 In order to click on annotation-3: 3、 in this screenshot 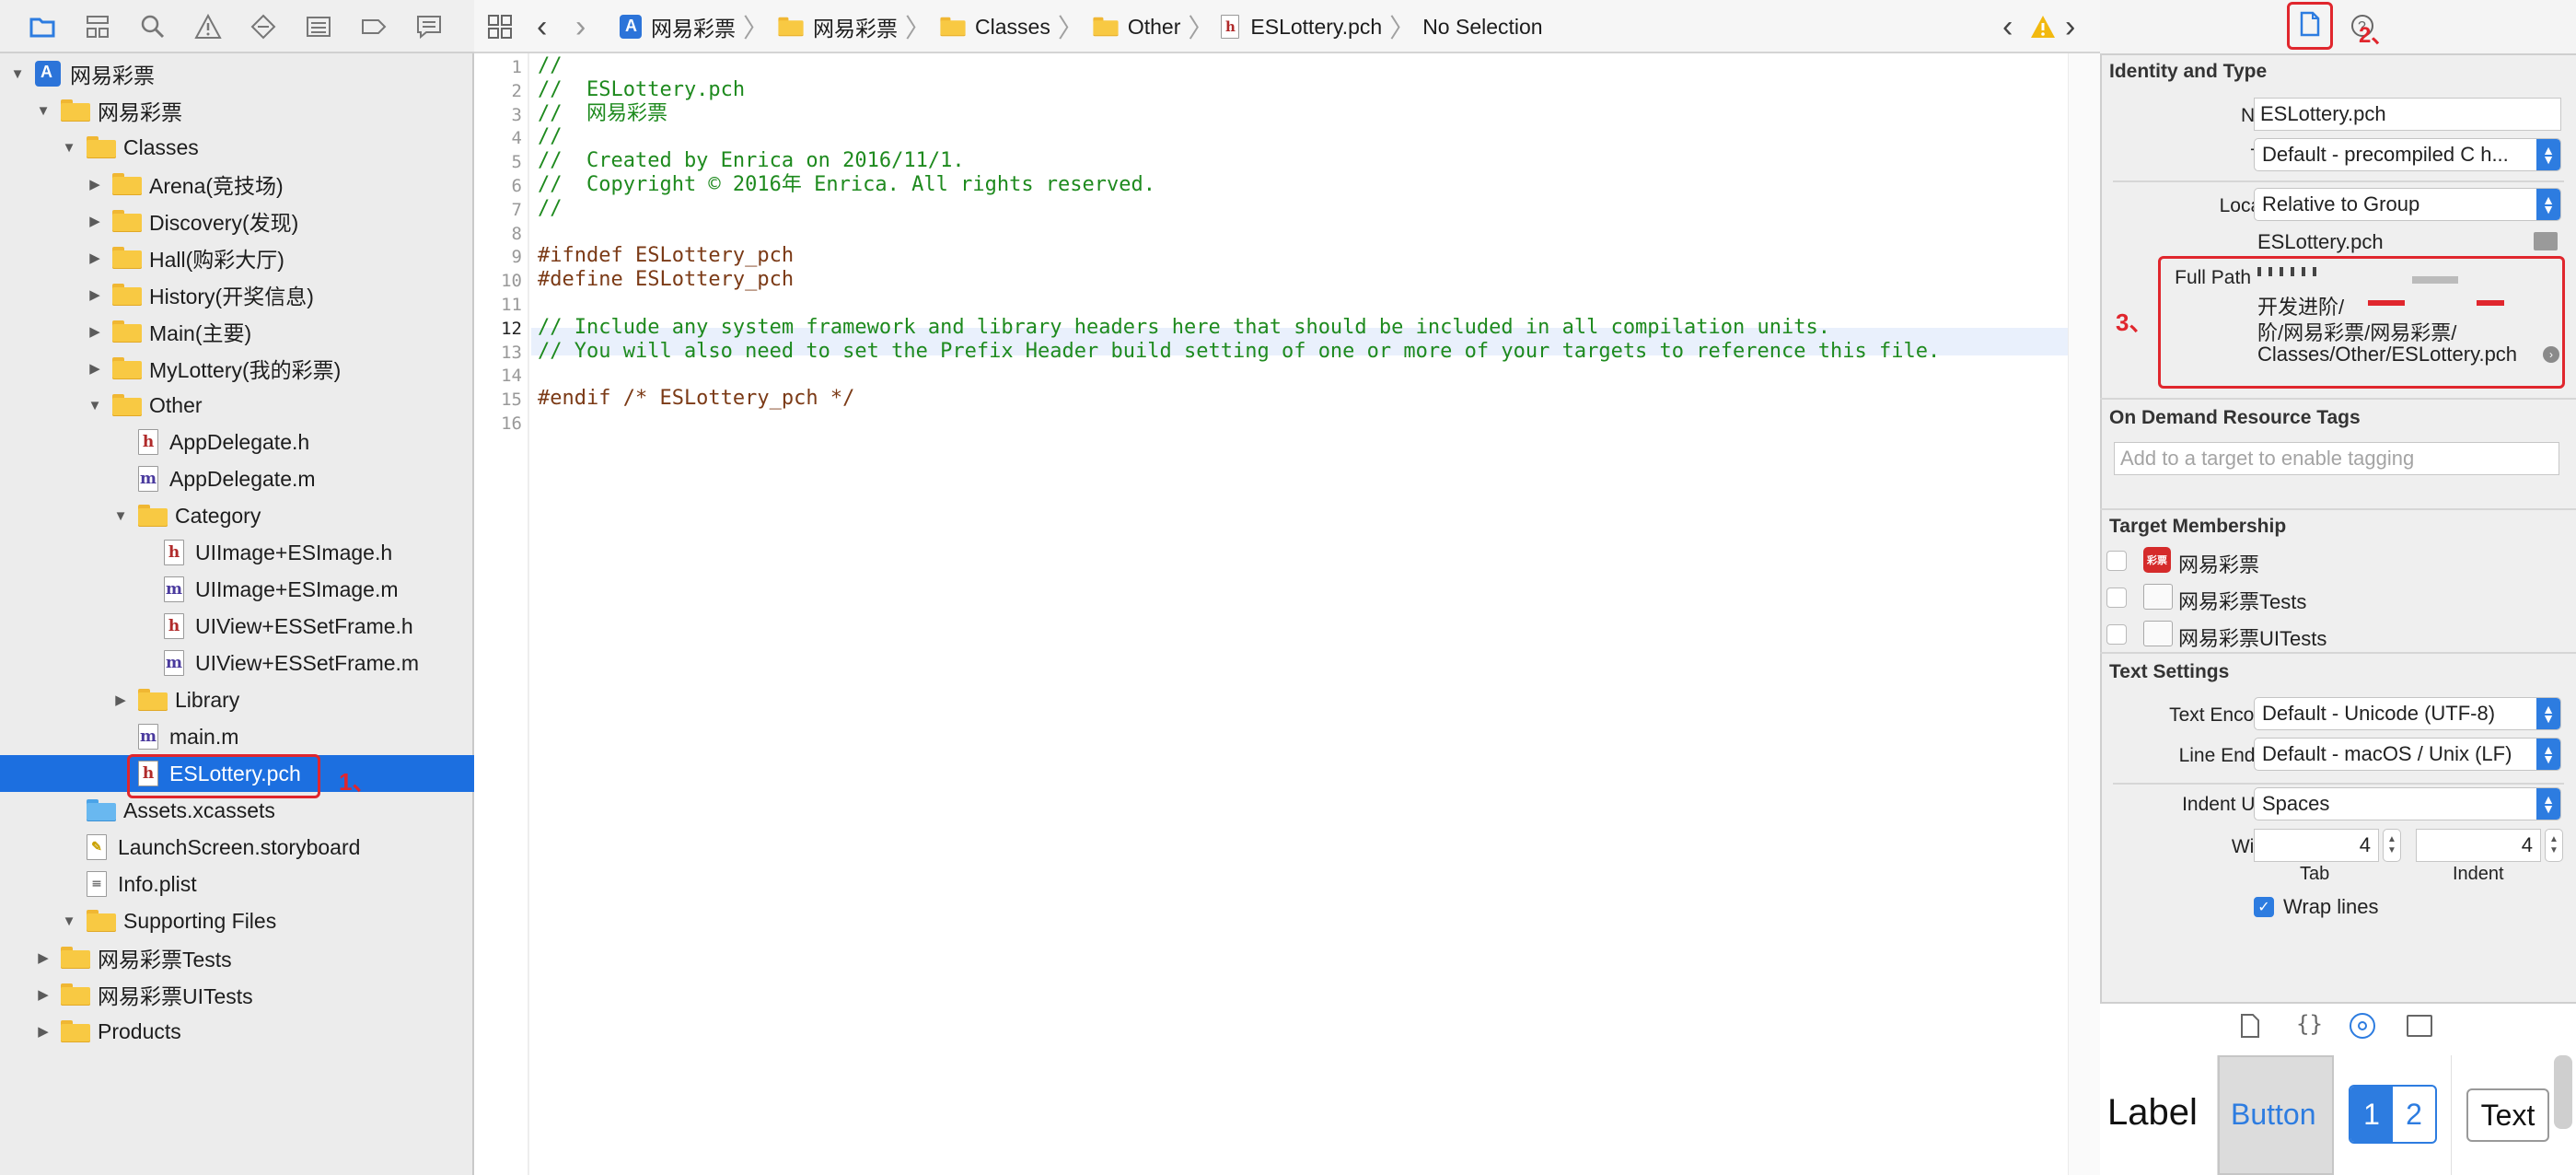, I will do `click(2134, 322)`.